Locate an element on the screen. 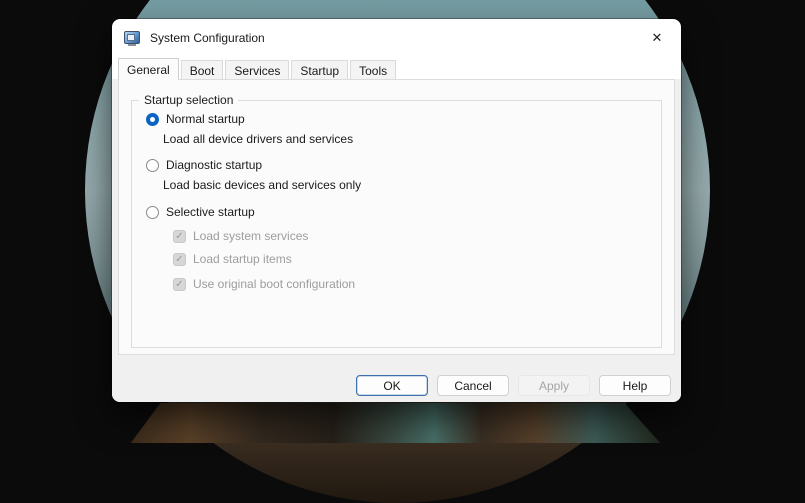 This screenshot has width=805, height=503. radio-diagnostic-startup: Diagnostic startup is located at coordinates (403, 165).